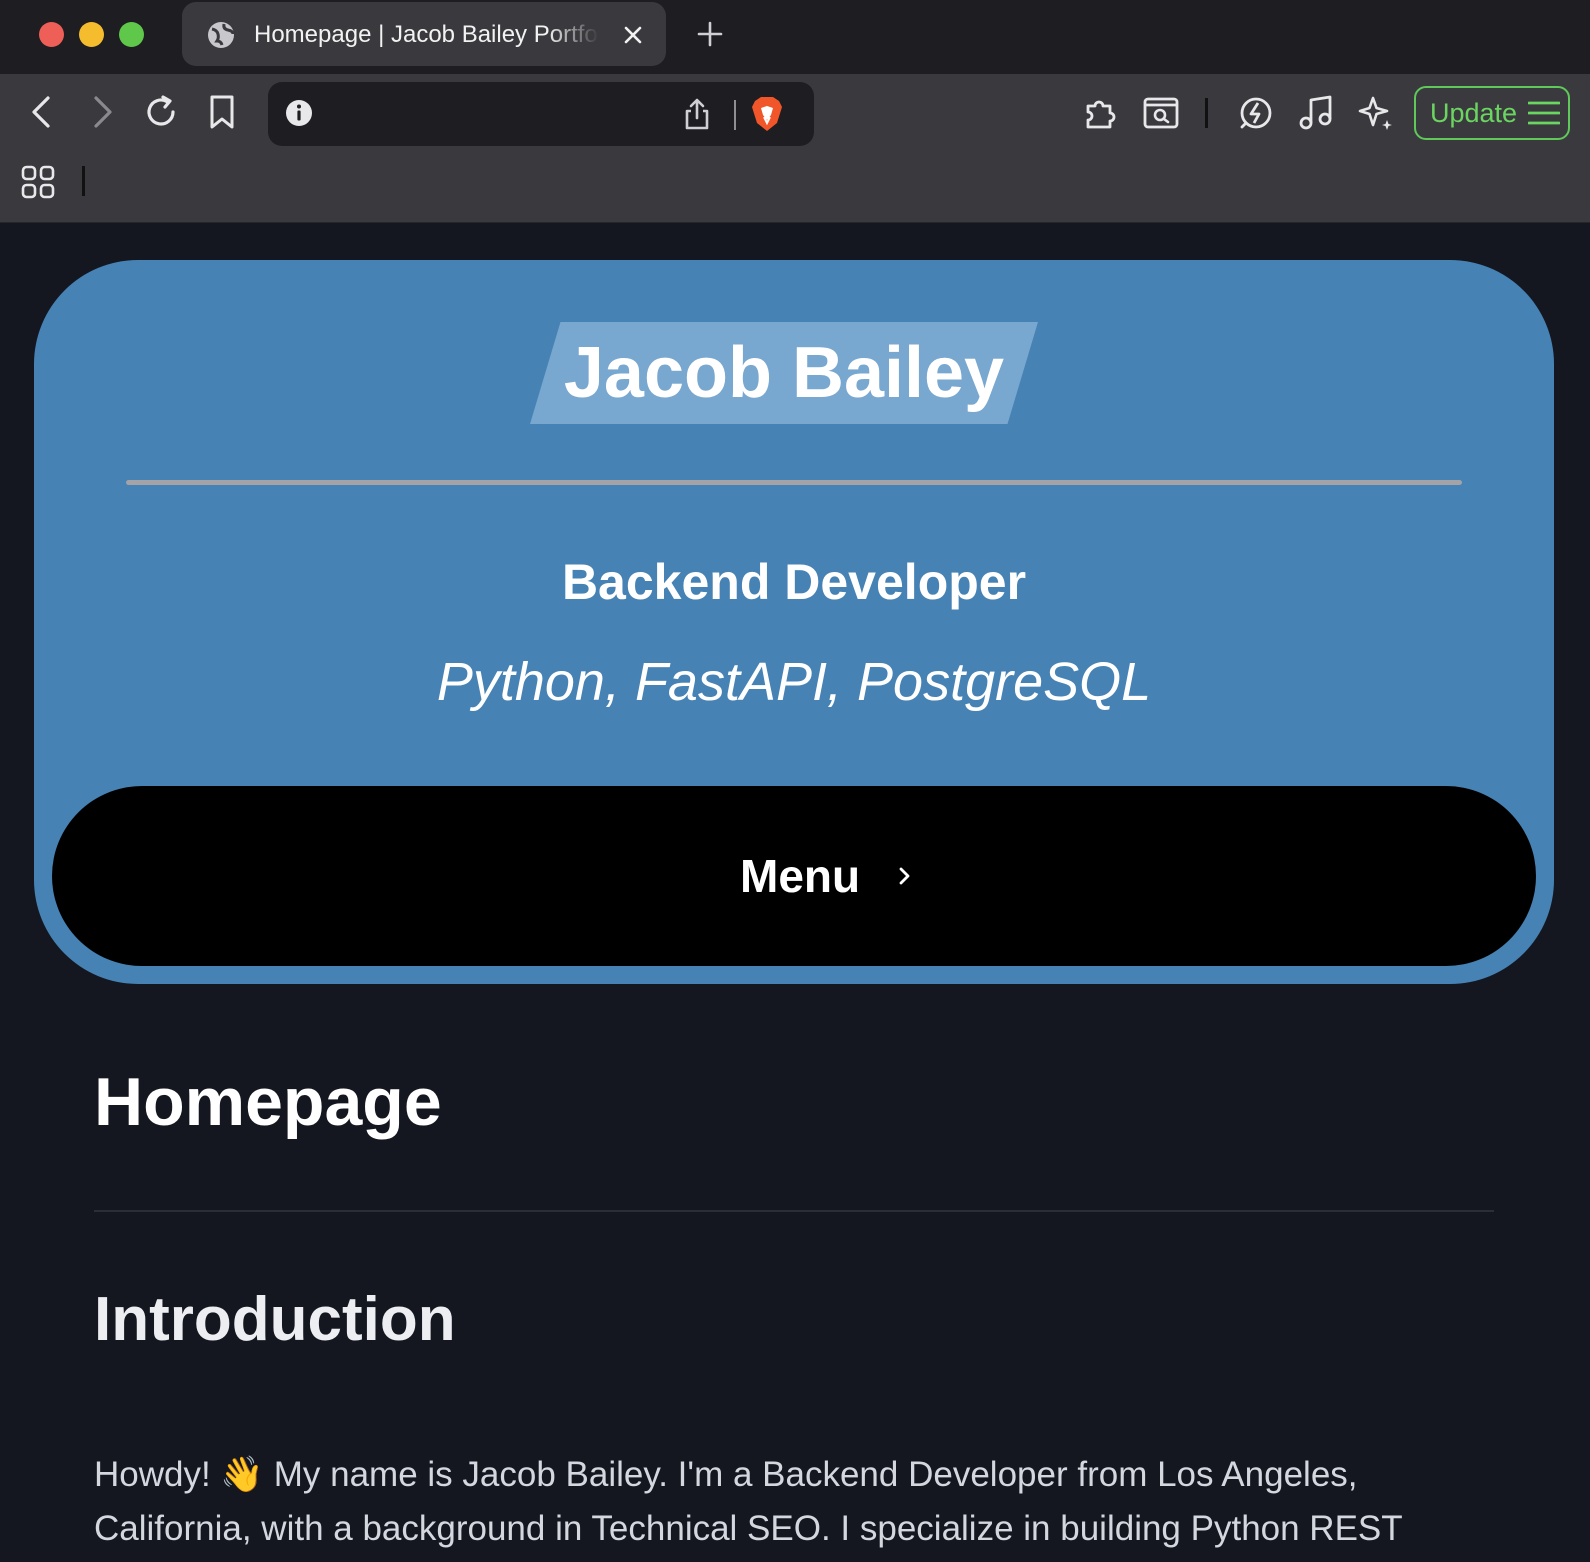  I want to click on browser-titlebar: Homepage | Jacob Bailey Portfolio, so click(795, 37).